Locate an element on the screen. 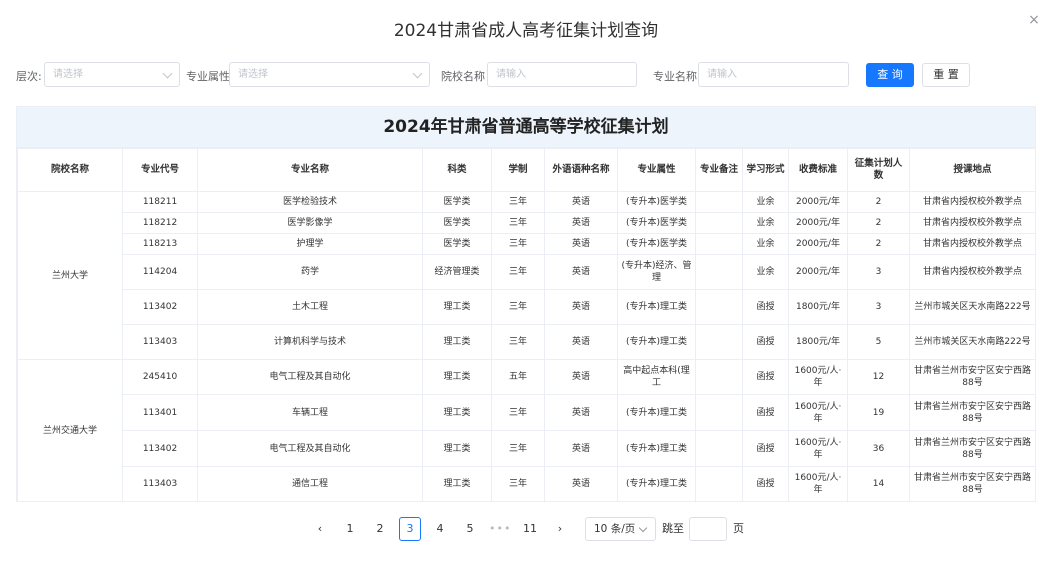  school-name-cell: 兰州大学 is located at coordinates (70, 275).